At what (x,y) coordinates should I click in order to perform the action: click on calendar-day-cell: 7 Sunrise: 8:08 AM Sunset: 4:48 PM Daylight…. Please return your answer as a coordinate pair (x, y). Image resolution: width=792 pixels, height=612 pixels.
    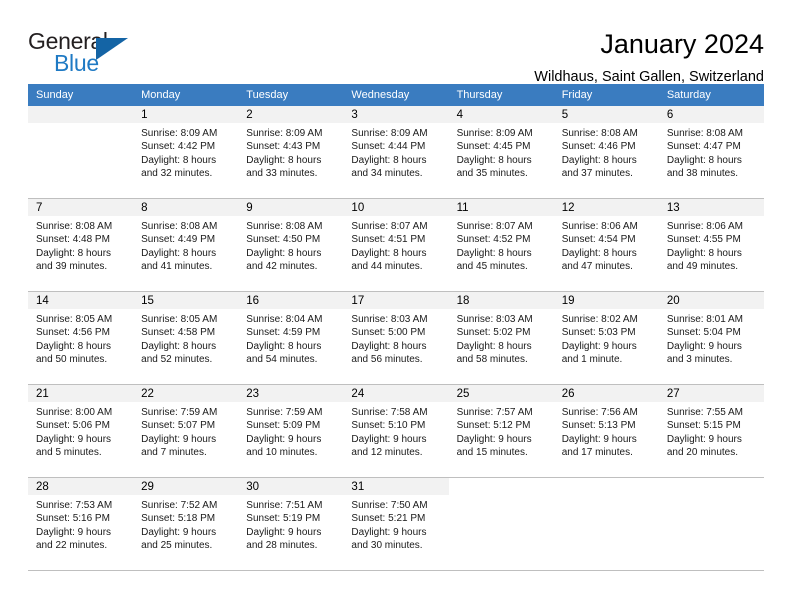
    Looking at the image, I should click on (81, 245).